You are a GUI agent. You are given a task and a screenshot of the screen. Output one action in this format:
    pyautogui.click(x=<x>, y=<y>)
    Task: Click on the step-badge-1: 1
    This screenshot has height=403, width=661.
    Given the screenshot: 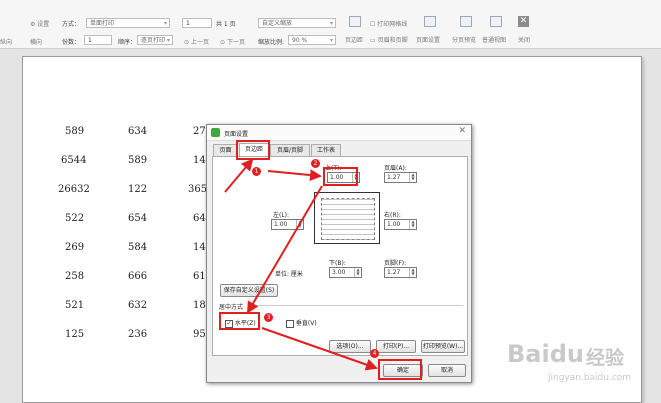 What is the action you would take?
    pyautogui.click(x=256, y=171)
    